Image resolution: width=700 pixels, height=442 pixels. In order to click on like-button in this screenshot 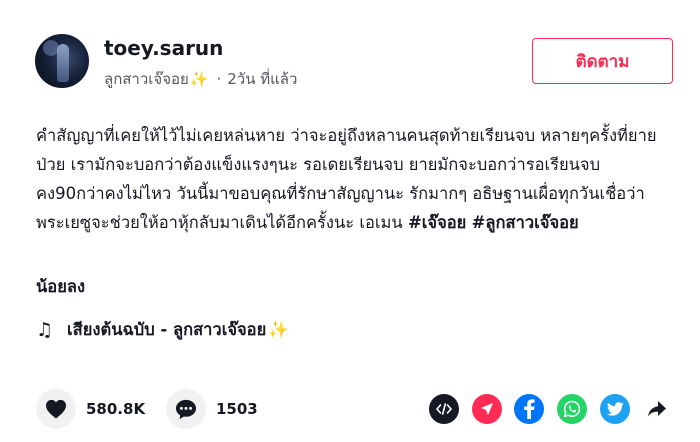, I will do `click(56, 409)`.